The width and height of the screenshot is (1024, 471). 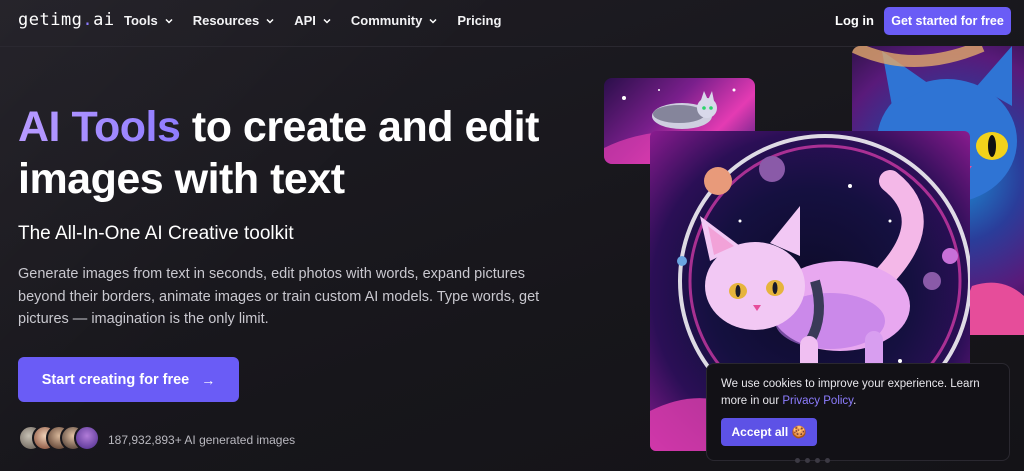 What do you see at coordinates (769, 432) in the screenshot?
I see `accept-all-button: Accept all 🍪` at bounding box center [769, 432].